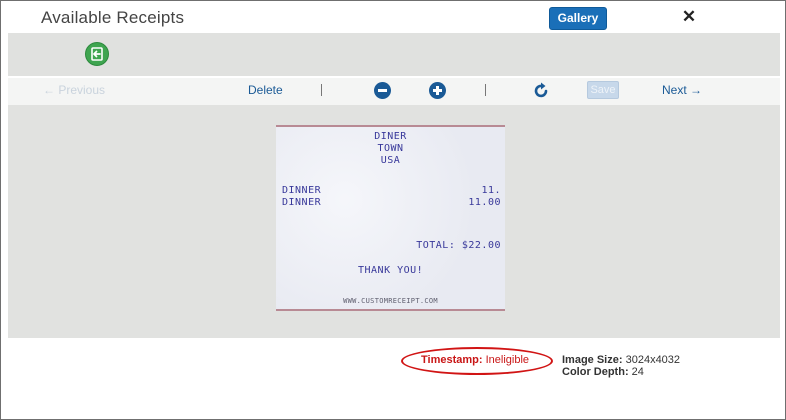 This screenshot has width=786, height=420. Describe the element at coordinates (682, 91) in the screenshot. I see `next-button: Next →` at that location.